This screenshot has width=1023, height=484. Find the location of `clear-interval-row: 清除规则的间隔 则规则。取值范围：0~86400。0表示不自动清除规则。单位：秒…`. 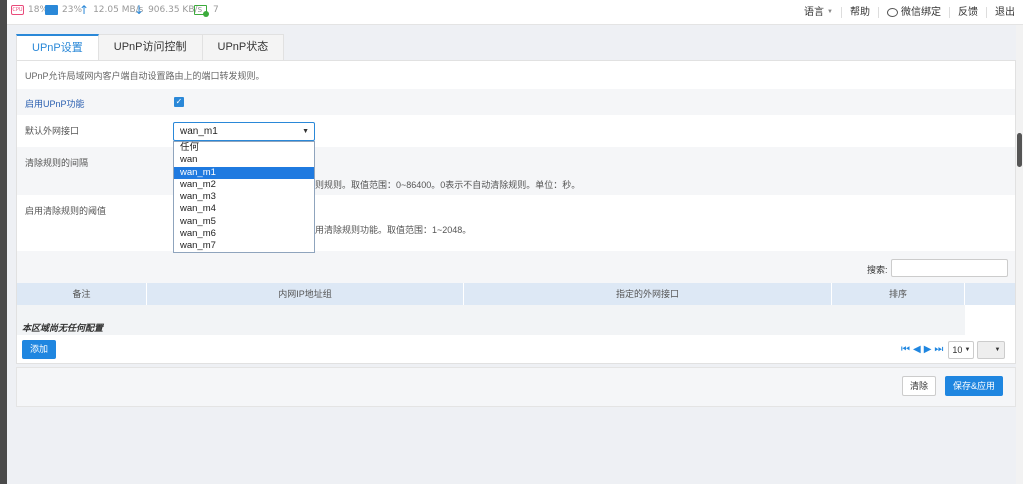

clear-interval-row: 清除规则的间隔 则规则。取值范围：0~86400。0表示不自动清除规则。单位：秒… is located at coordinates (516, 171).